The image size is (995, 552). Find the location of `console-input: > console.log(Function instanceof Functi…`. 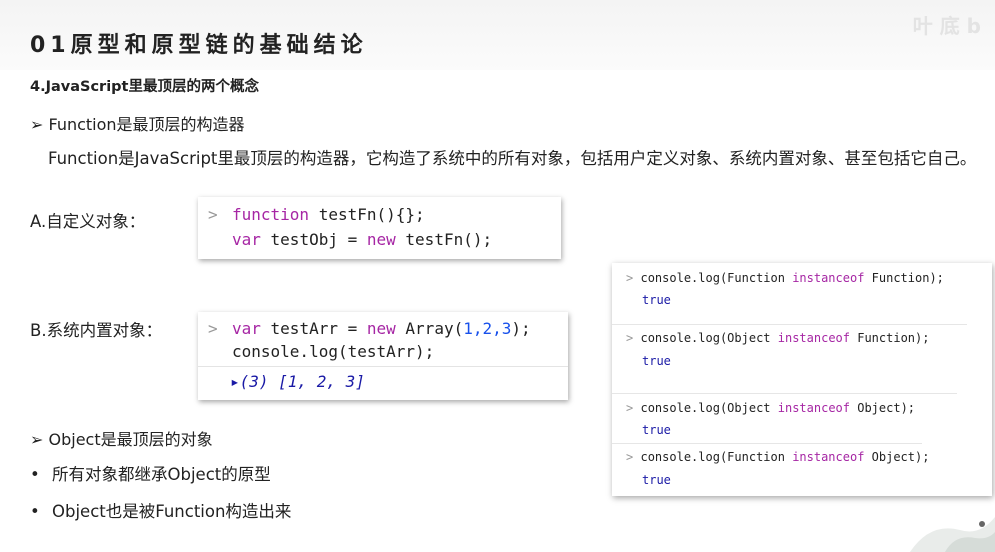

console-input: > console.log(Function instanceof Functi… is located at coordinates (785, 278).